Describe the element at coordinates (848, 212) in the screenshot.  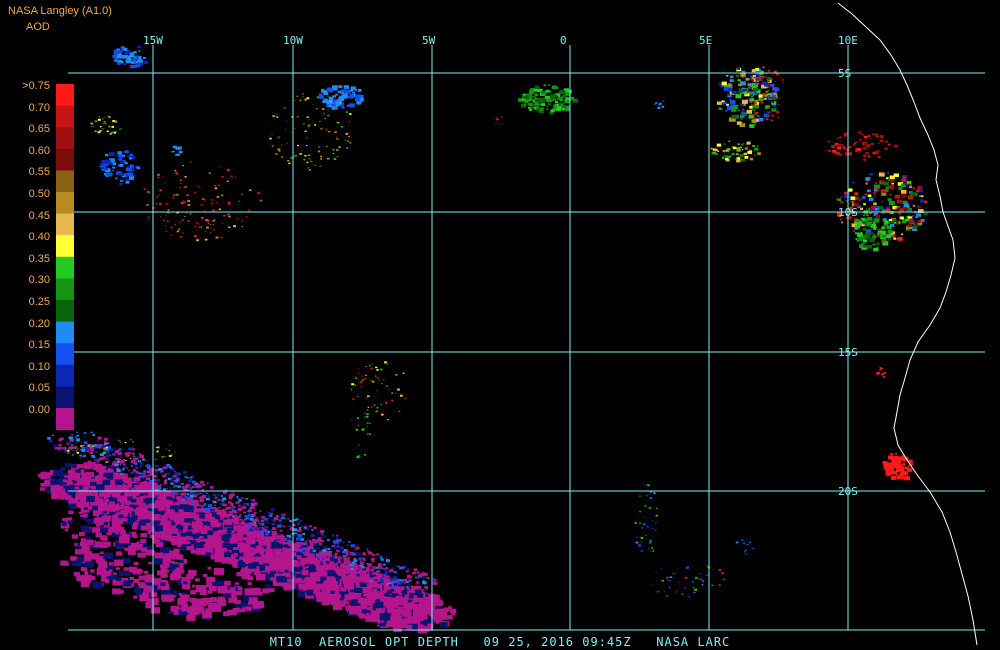
I see `latitude-label: 10S` at that location.